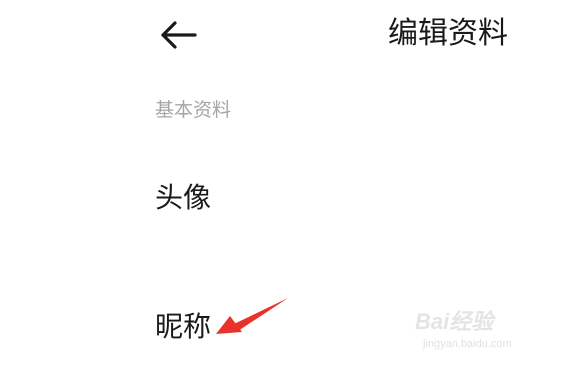 This screenshot has height=367, width=563. Describe the element at coordinates (193, 110) in the screenshot. I see `section-header-basic-info: 基本资料` at that location.